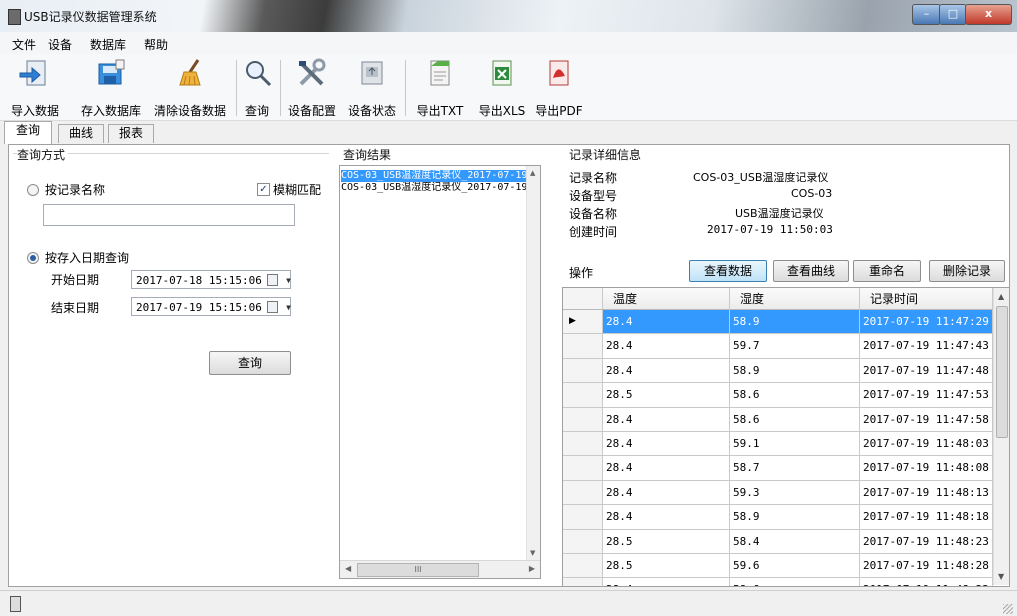 This screenshot has width=1017, height=616. Describe the element at coordinates (1002, 372) in the screenshot. I see `vertical-scroll-thumb` at that location.